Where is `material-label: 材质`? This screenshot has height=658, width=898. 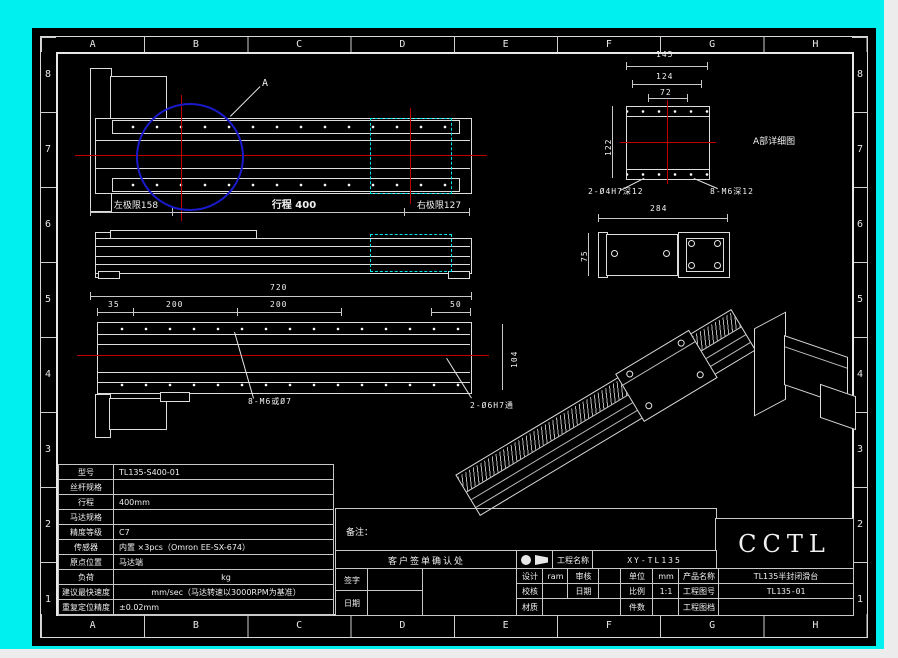 material-label: 材质 is located at coordinates (530, 607).